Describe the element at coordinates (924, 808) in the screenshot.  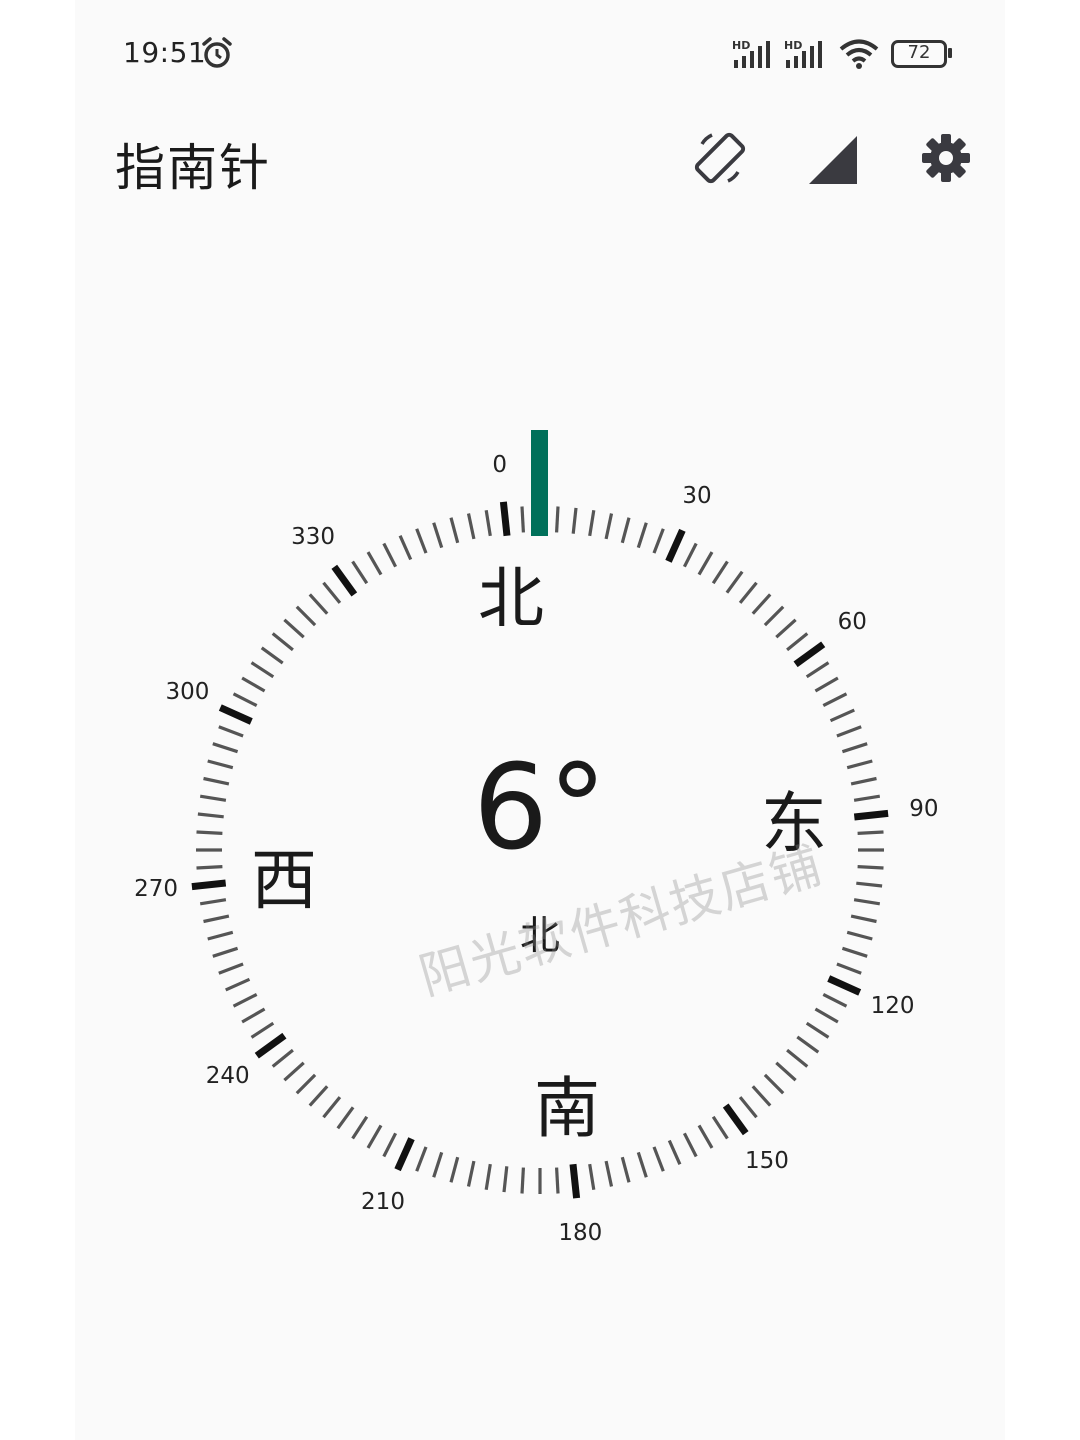
I see `degree-label-90: 90` at that location.